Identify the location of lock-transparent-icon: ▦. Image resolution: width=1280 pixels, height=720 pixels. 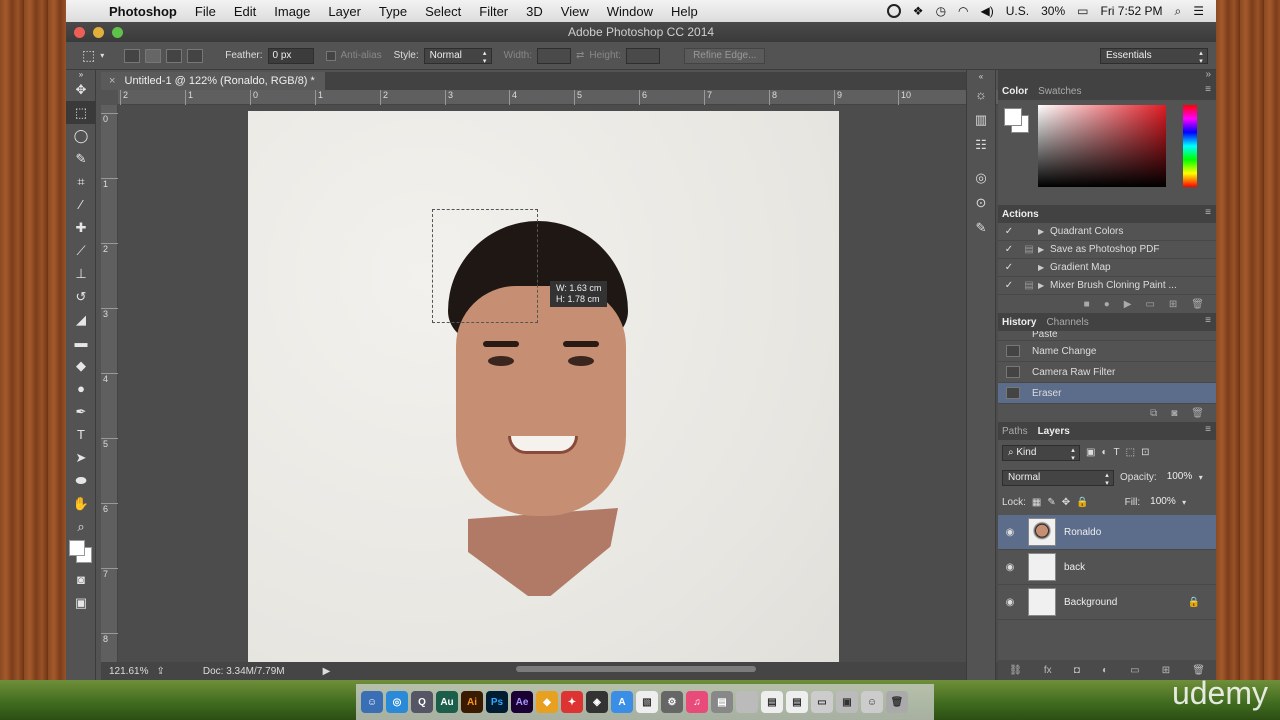
(1036, 502).